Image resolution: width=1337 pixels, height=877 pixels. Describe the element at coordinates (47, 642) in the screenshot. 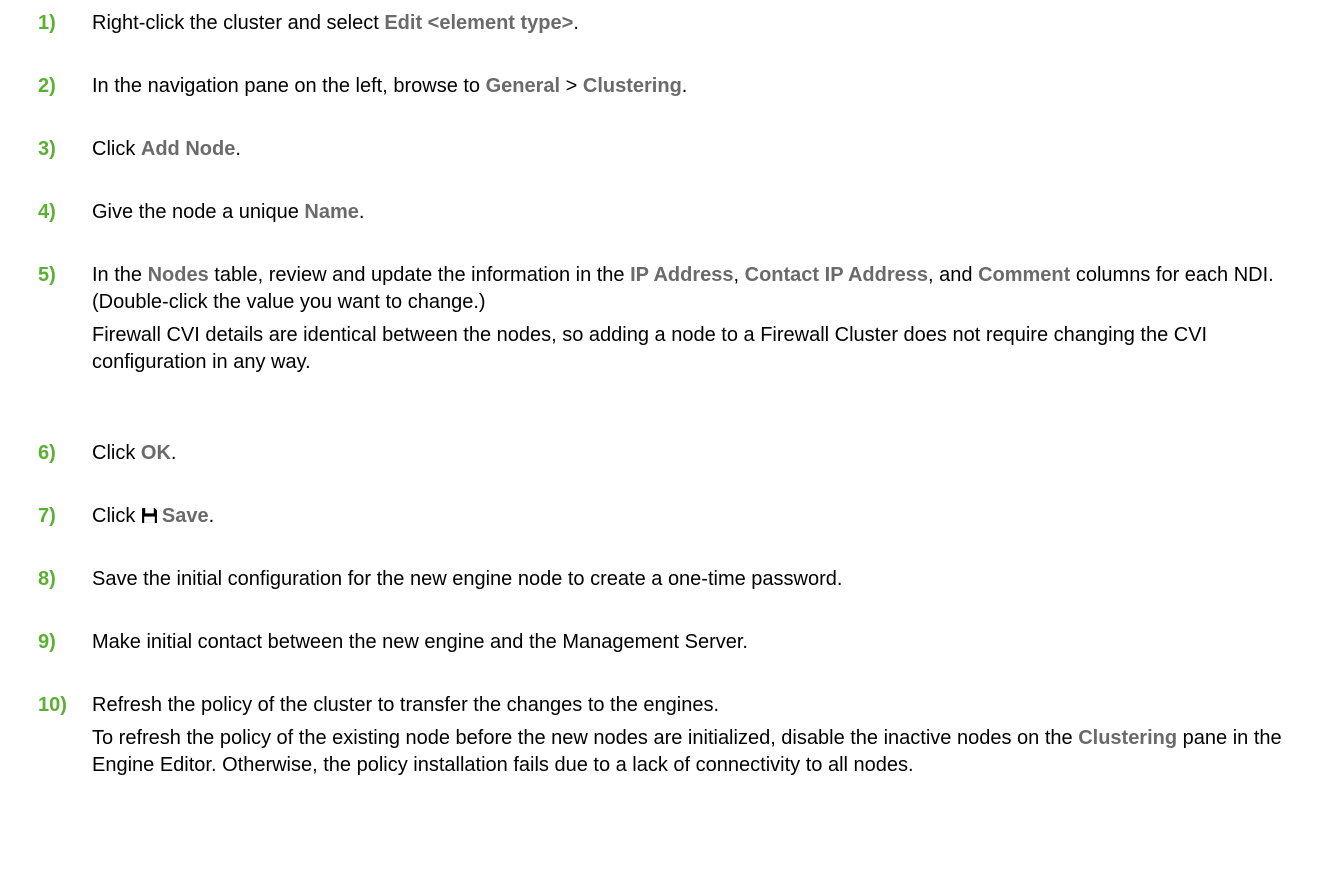

I see `step-number: 9)` at that location.